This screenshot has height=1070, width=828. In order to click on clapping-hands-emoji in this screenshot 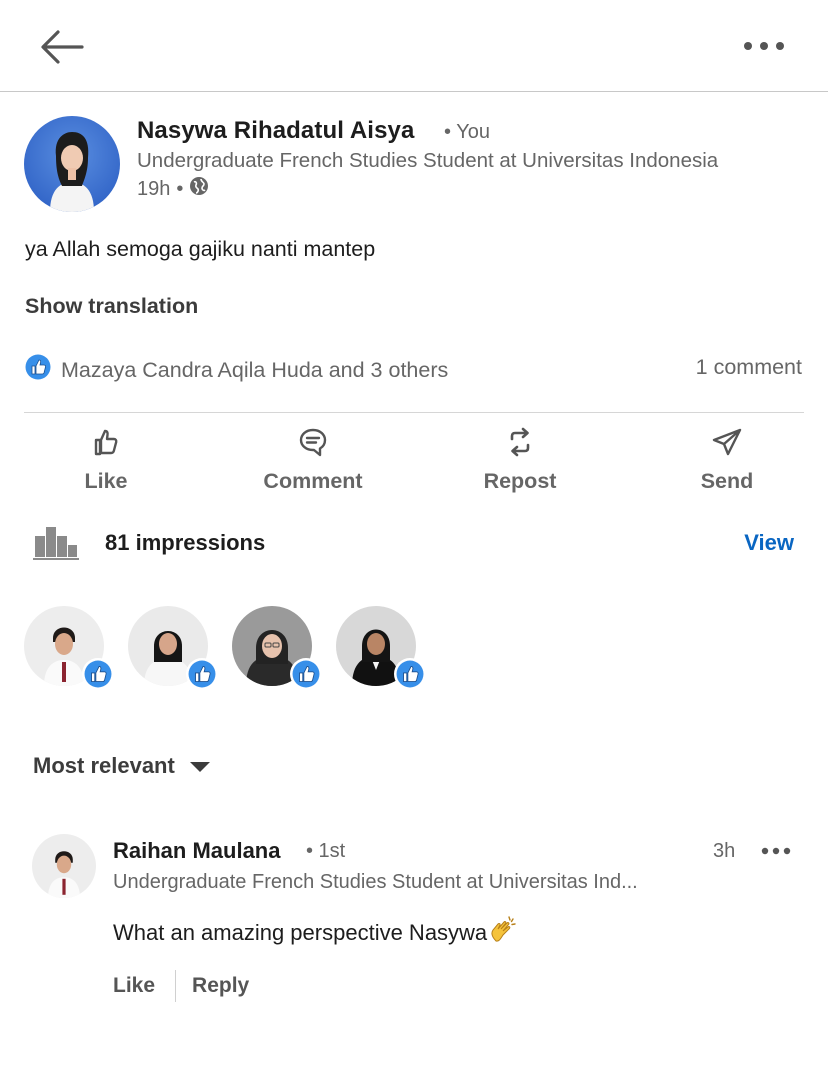, I will do `click(503, 933)`.